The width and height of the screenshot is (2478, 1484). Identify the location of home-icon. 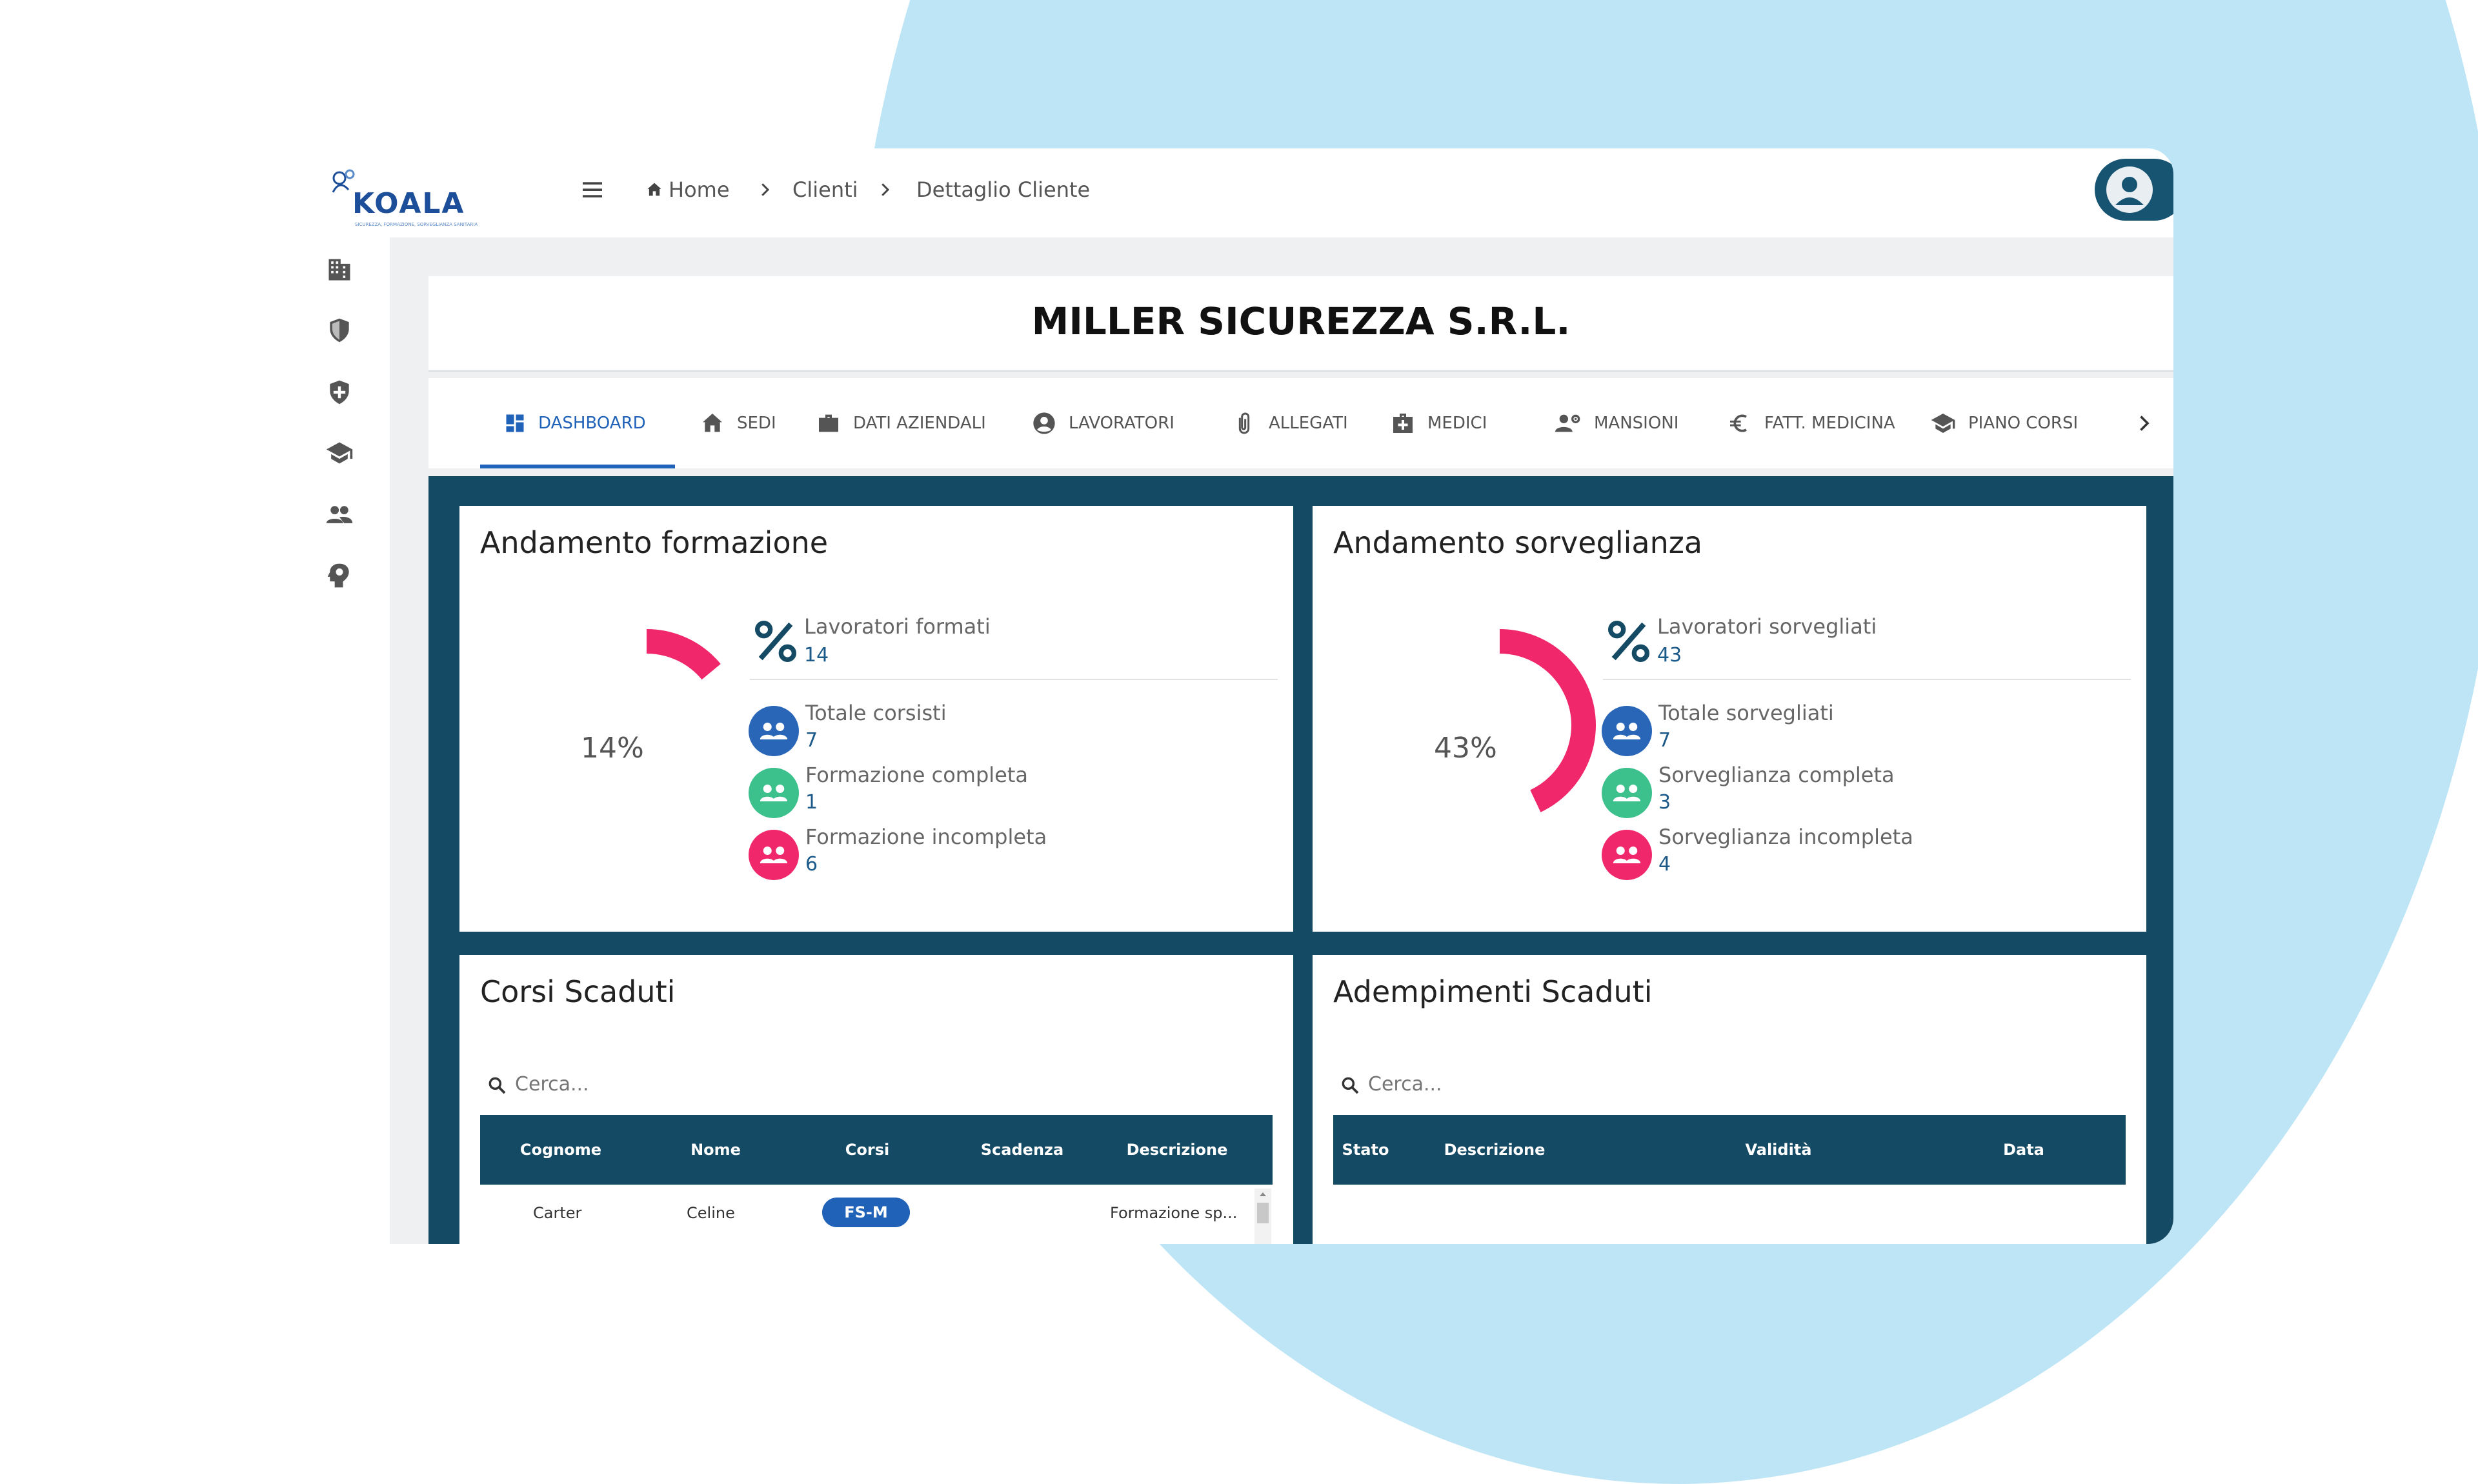
(654, 189).